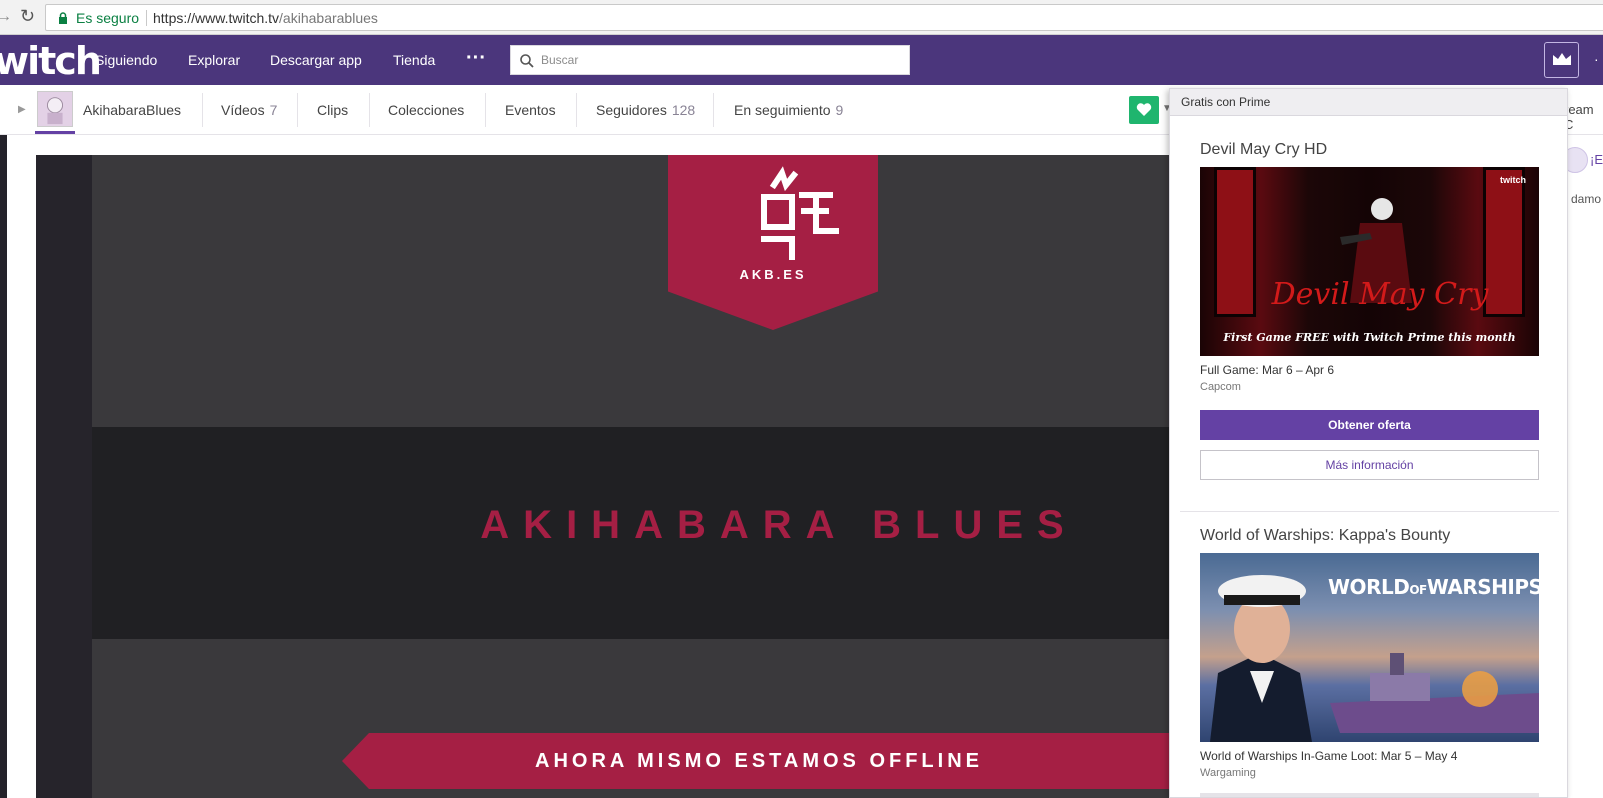 The image size is (1603, 798). Describe the element at coordinates (6, 17) in the screenshot. I see `forward-arrow-icon: →` at that location.